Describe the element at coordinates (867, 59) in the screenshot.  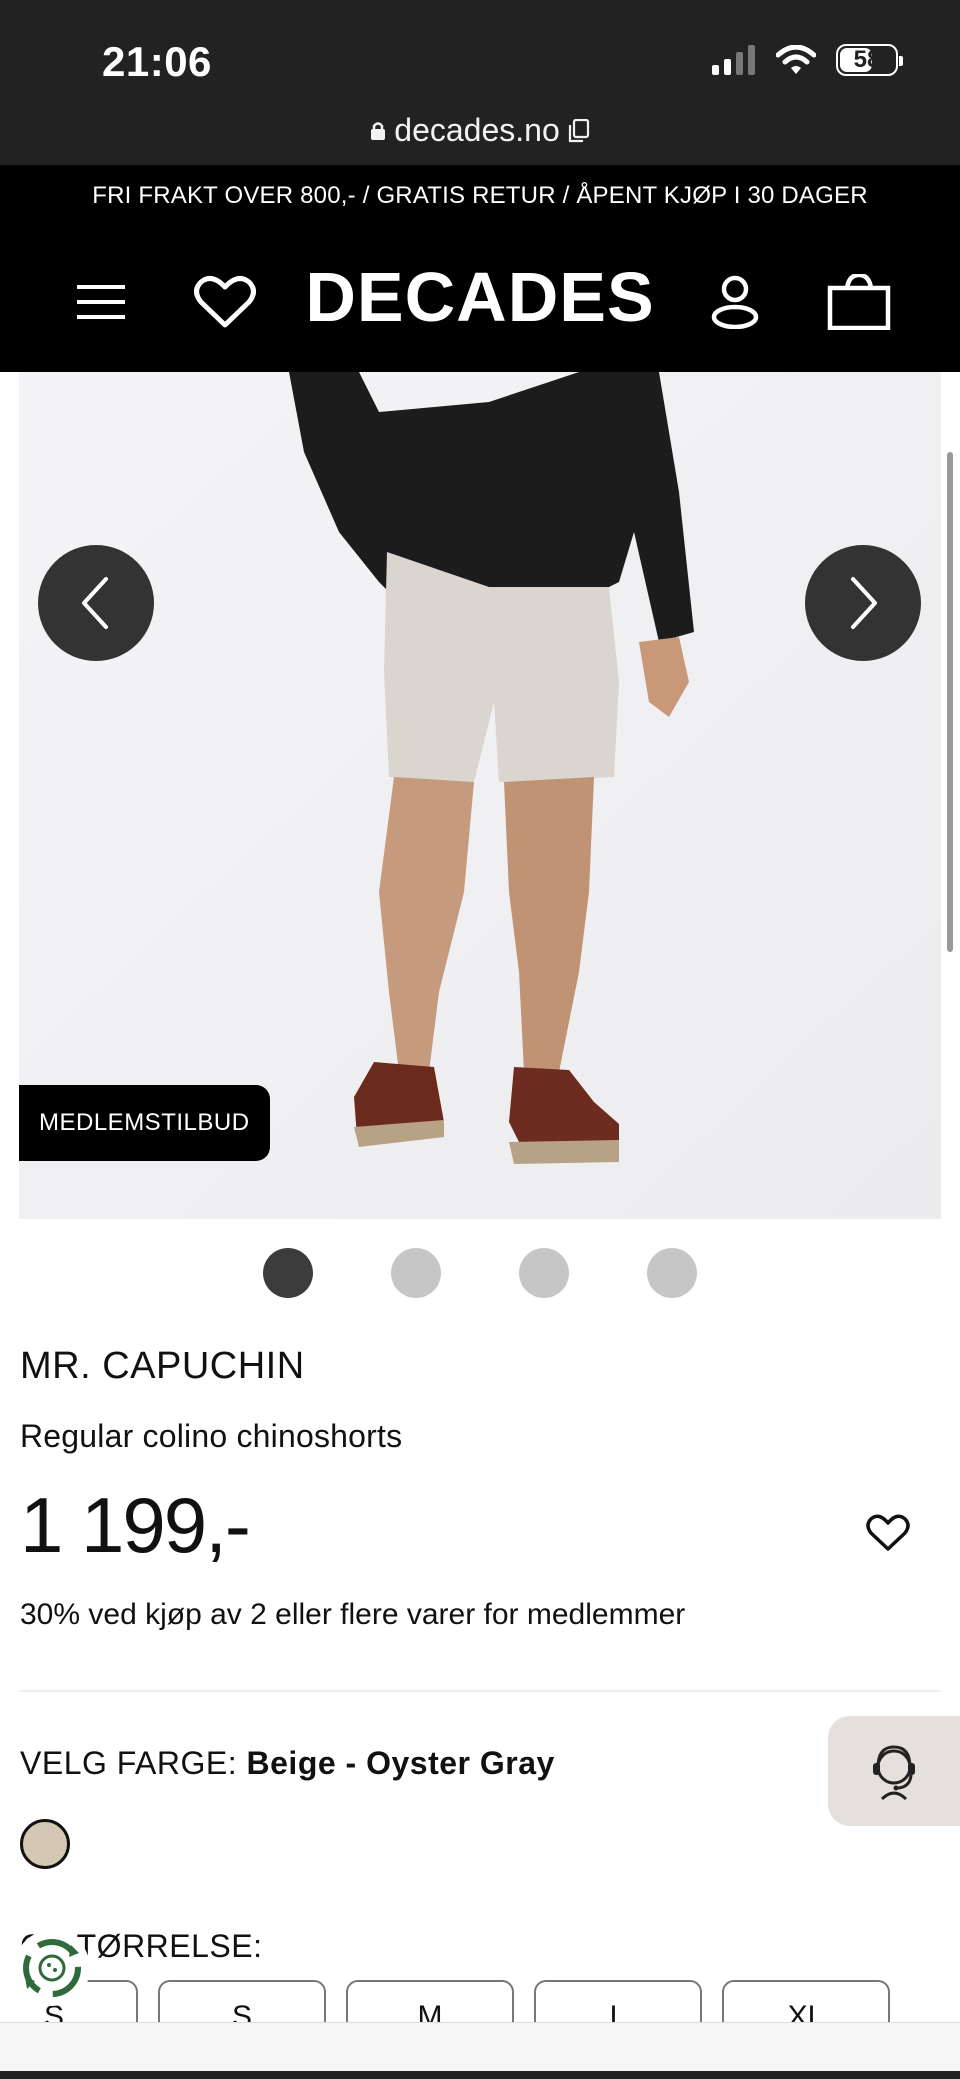
I see `battery-level: 58` at that location.